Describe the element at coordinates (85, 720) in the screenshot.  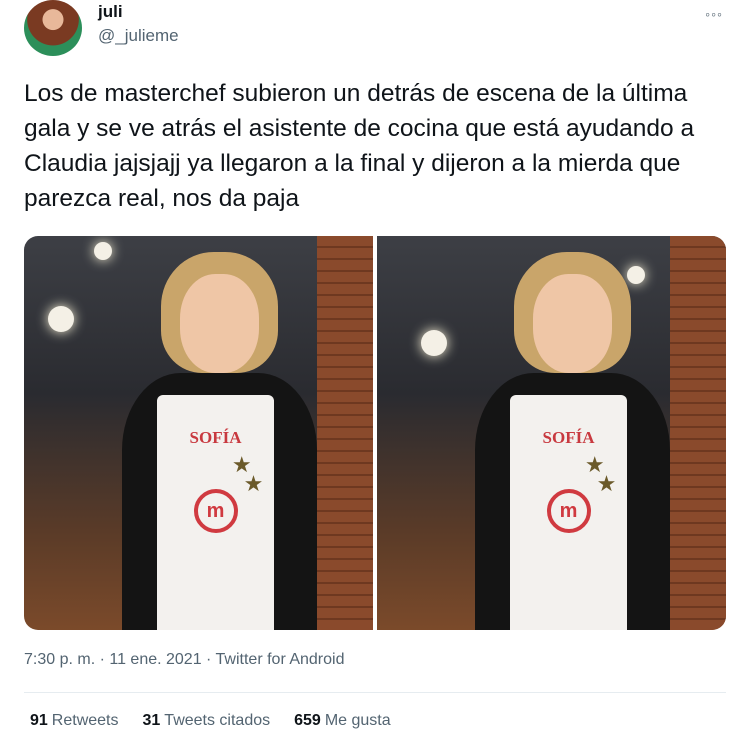
I see `retweets-label: Retweets` at that location.